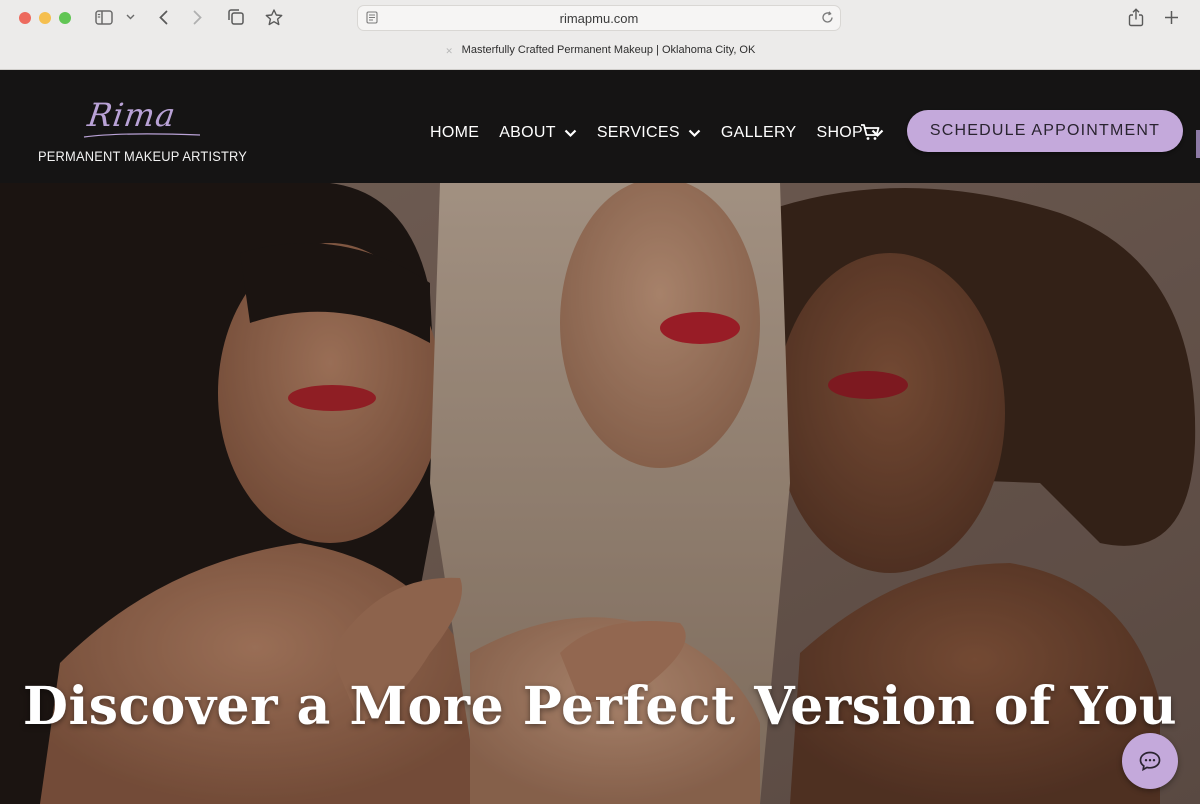  I want to click on nav-home: HOME, so click(454, 133).